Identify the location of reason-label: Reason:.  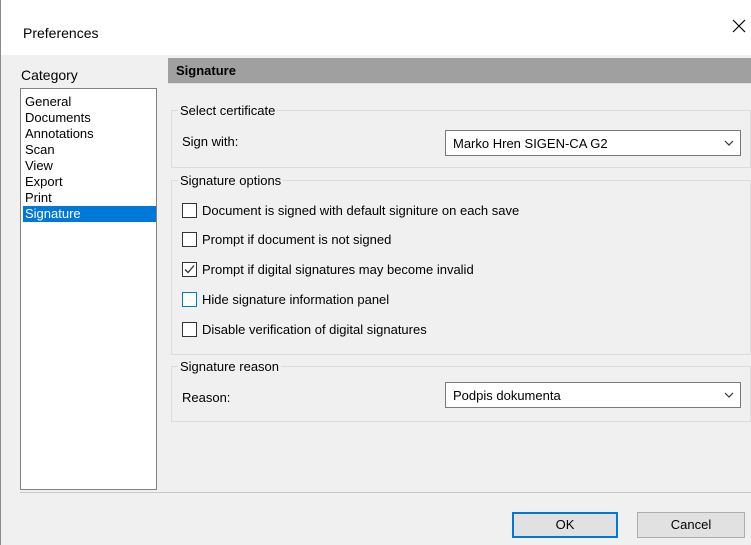
(206, 397).